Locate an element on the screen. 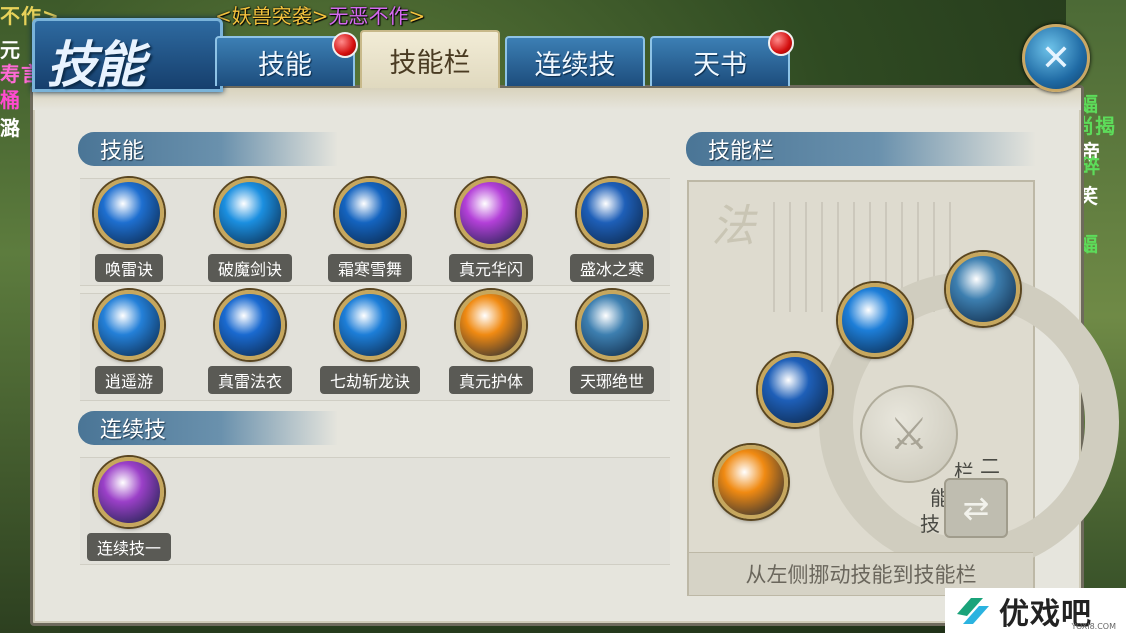  bg-text: 桶 is located at coordinates (10, 100).